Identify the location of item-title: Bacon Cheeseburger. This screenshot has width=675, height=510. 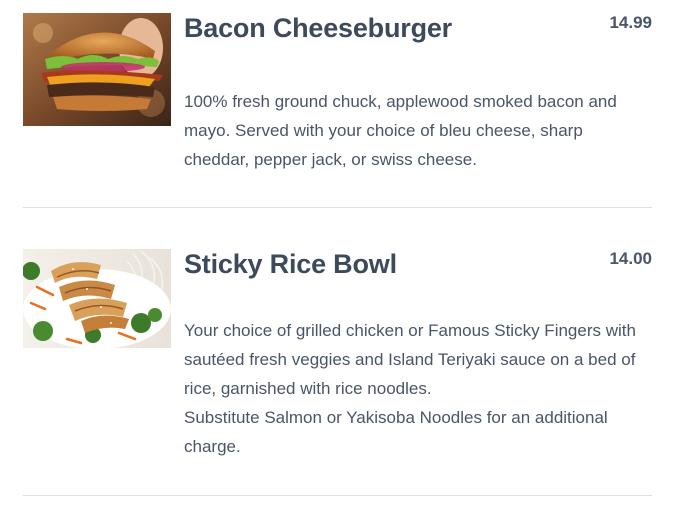
(318, 28).